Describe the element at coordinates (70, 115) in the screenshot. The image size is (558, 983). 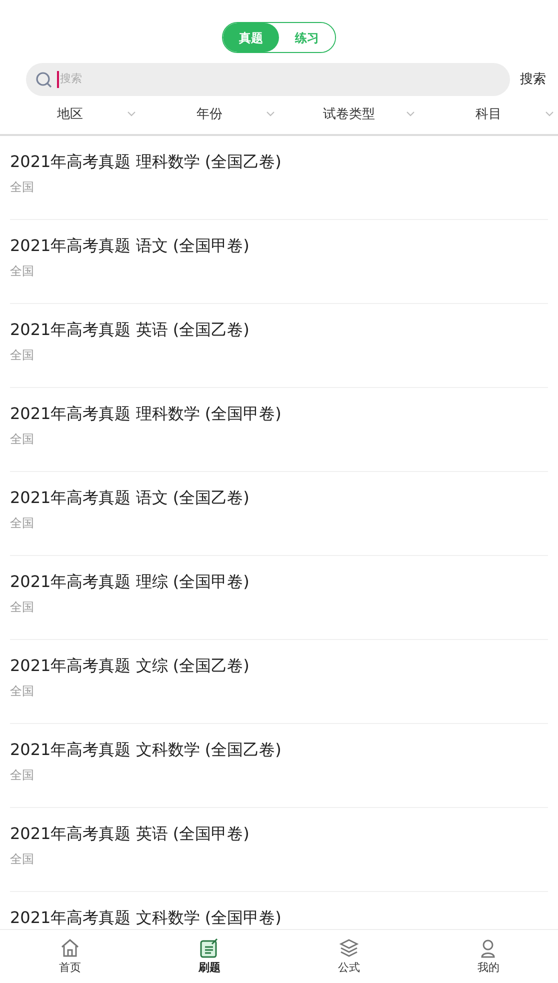
I see `filter-dropdown: 地区` at that location.